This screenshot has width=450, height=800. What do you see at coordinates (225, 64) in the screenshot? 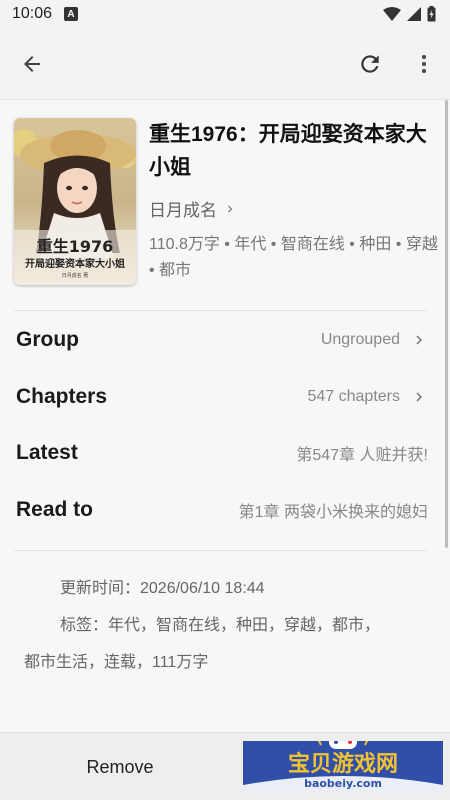
I see `app-bar` at bounding box center [225, 64].